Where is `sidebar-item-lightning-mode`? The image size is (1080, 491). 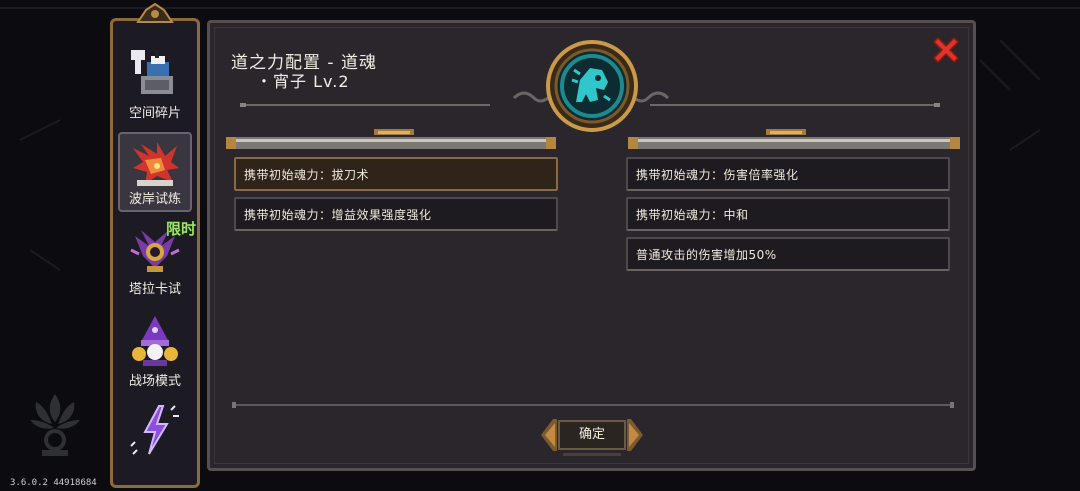 sidebar-item-lightning-mode is located at coordinates (155, 433).